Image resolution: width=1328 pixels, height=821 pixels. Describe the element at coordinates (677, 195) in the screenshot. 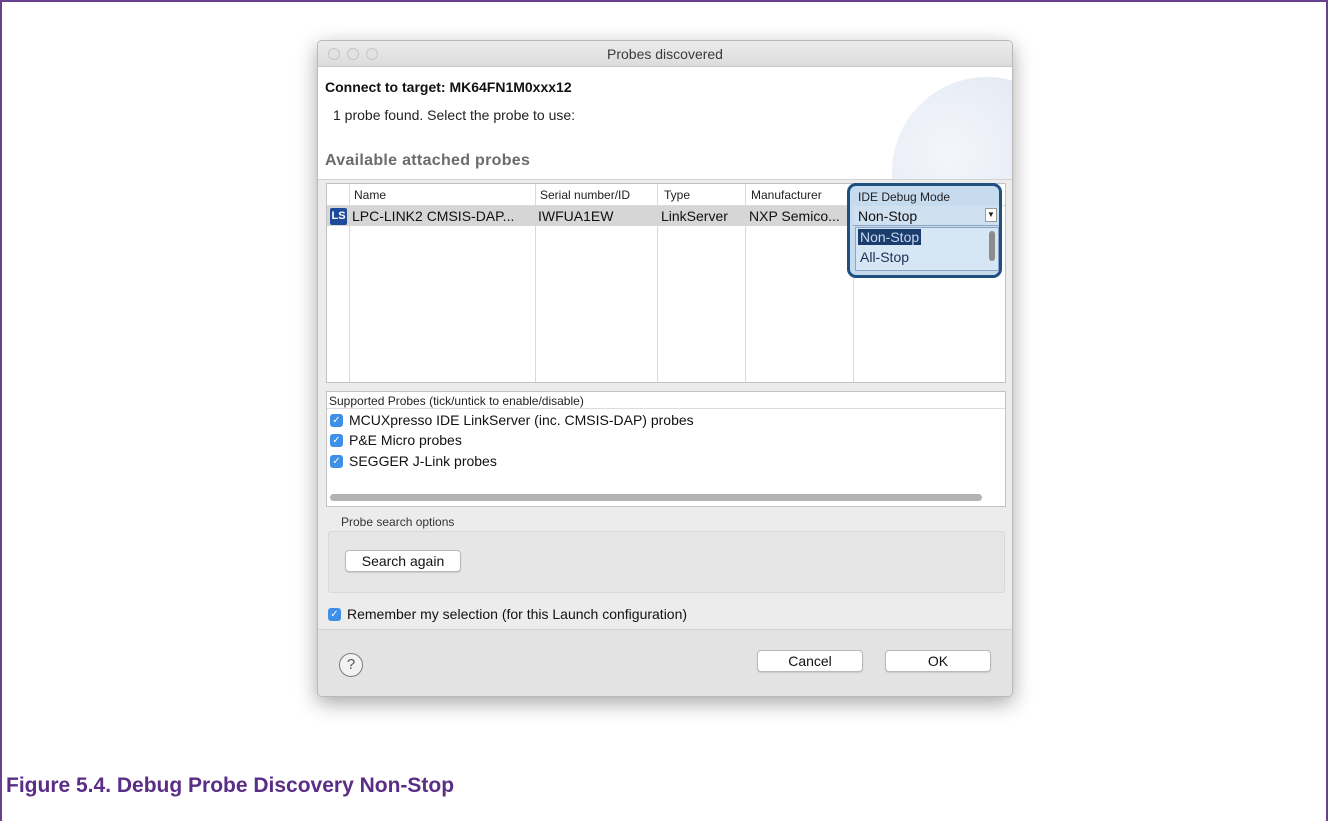

I see `column-header-type: Type` at that location.